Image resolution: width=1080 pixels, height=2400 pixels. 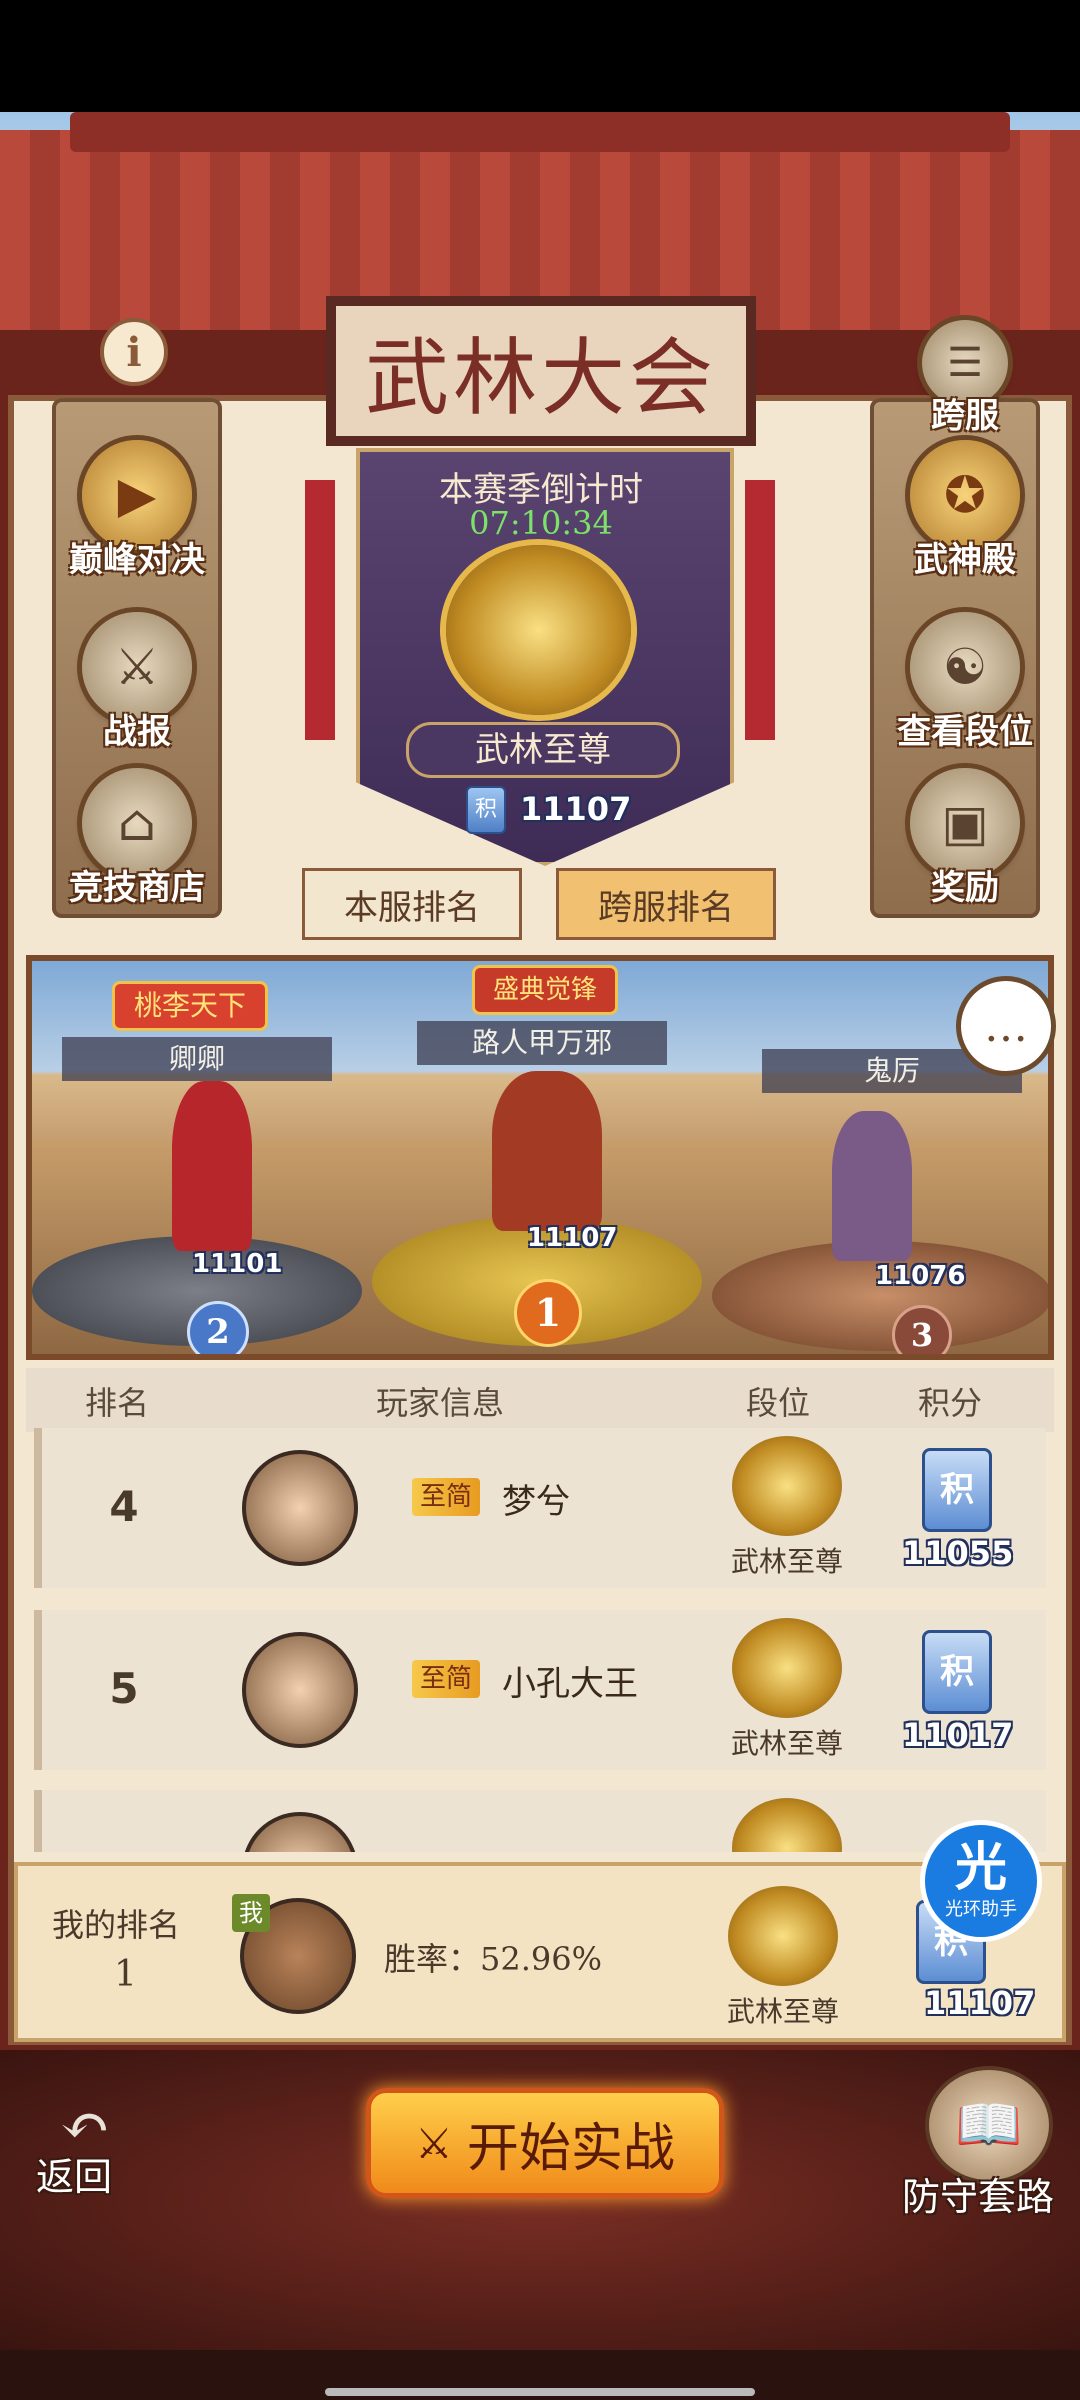 I want to click on first-place-name: 路人甲万邪, so click(x=542, y=1043).